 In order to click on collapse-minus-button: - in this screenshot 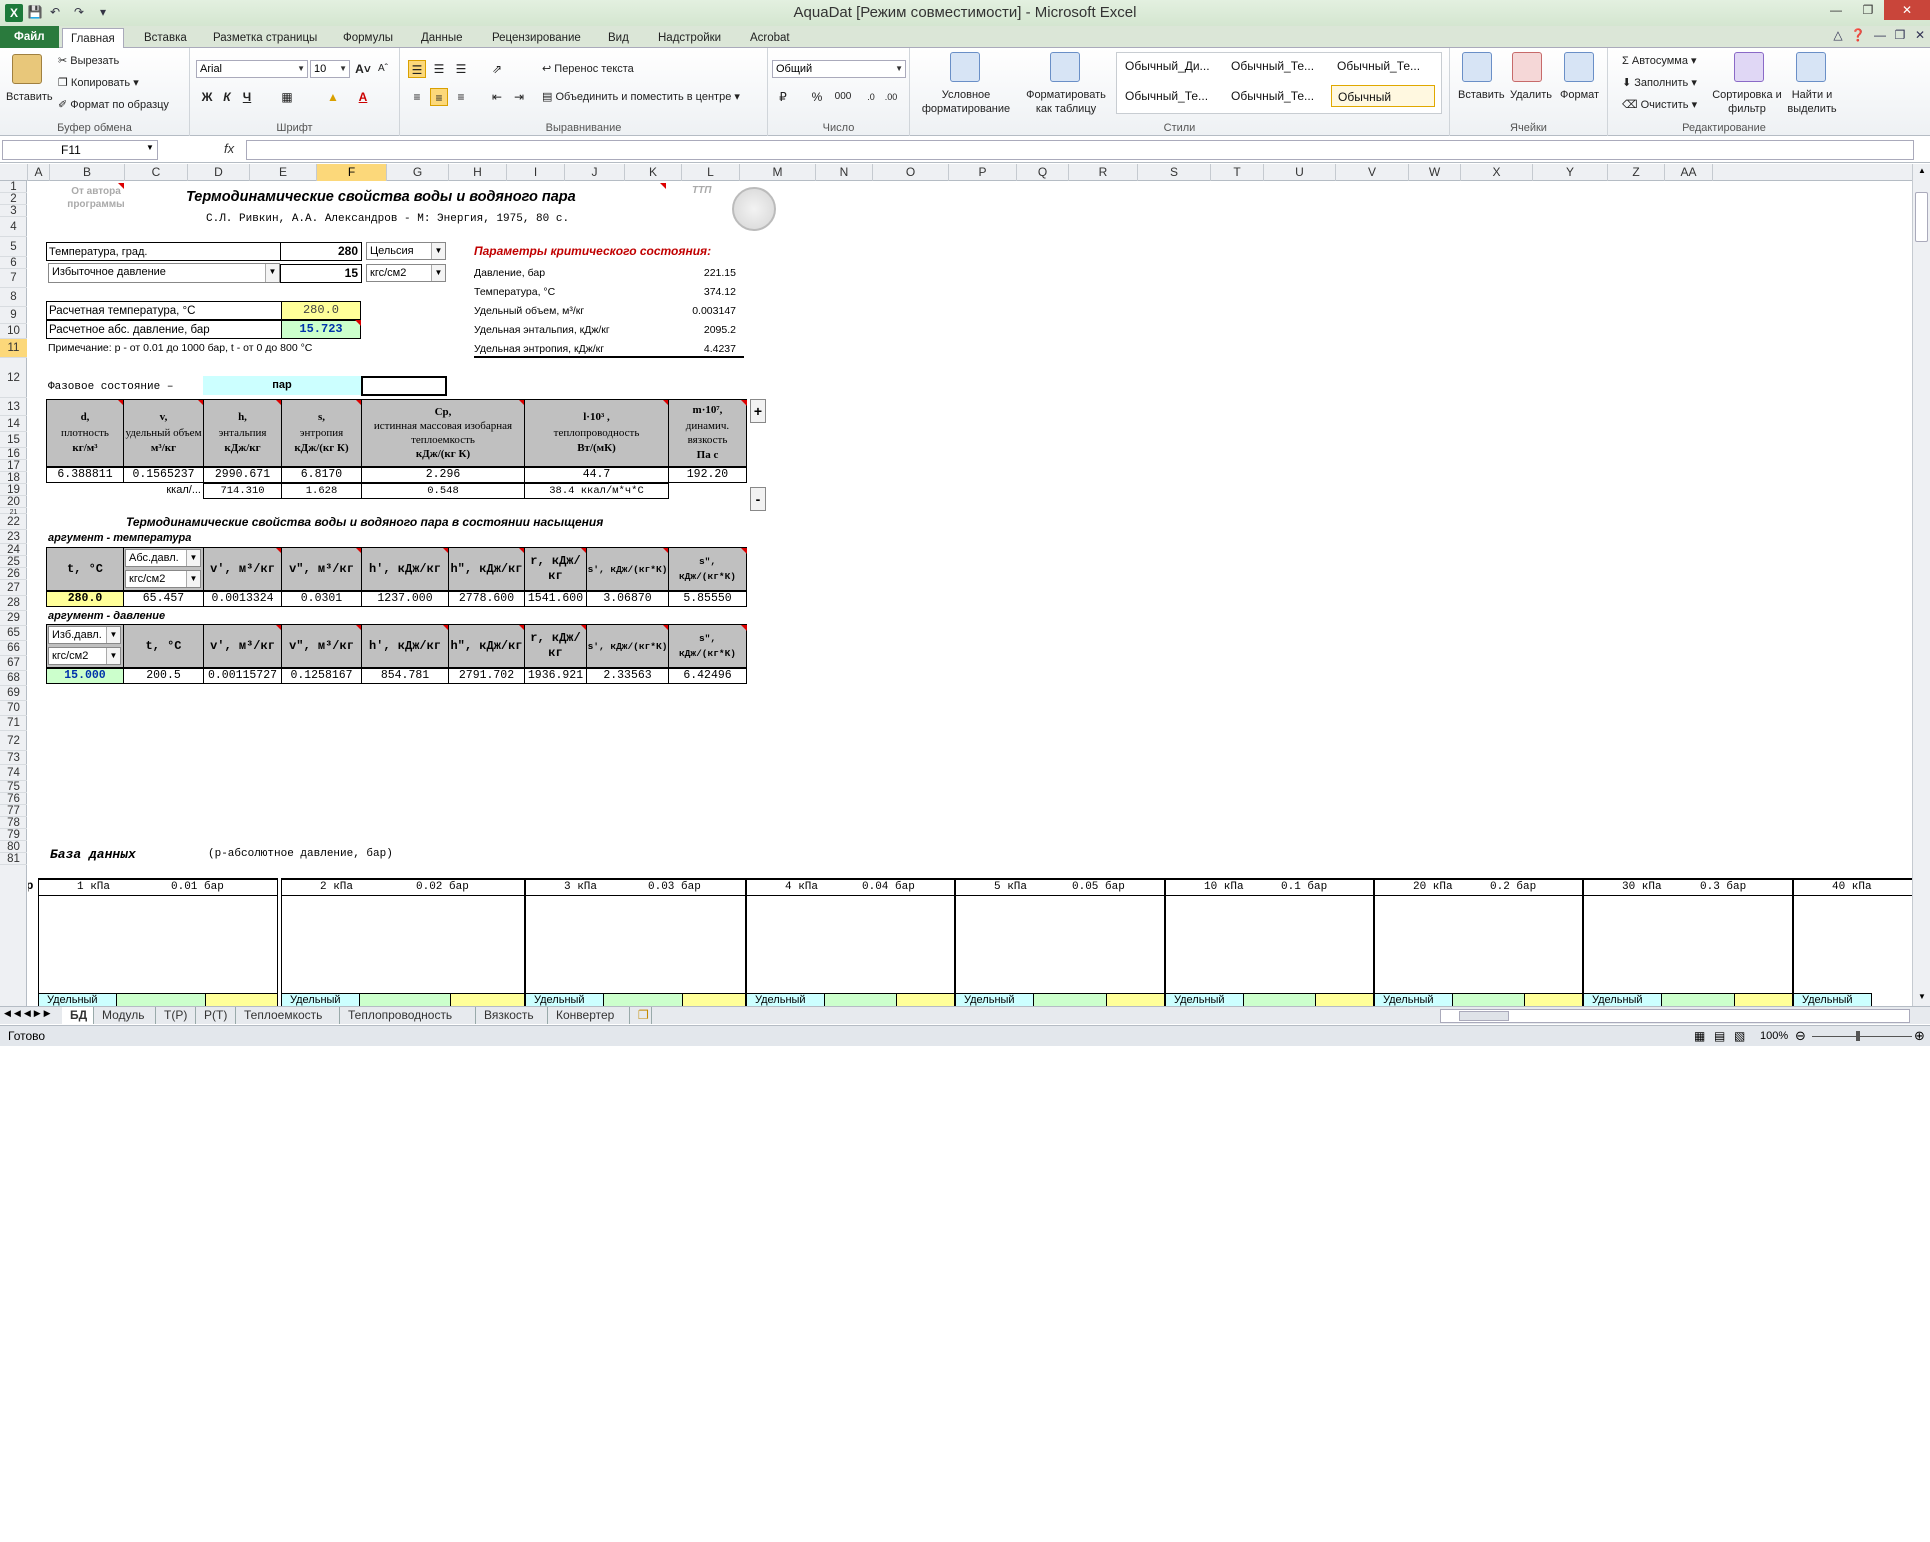, I will do `click(758, 499)`.